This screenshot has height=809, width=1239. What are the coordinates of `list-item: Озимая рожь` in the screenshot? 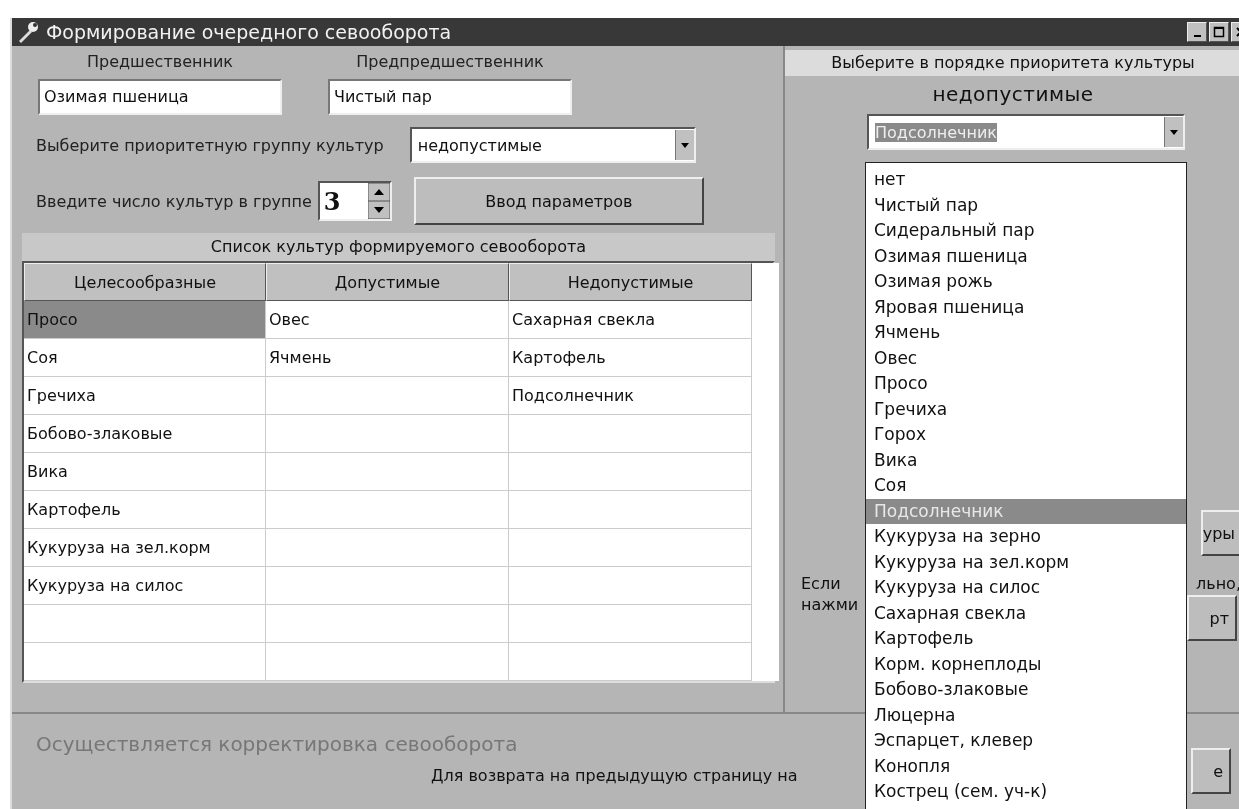 It's located at (1026, 282).